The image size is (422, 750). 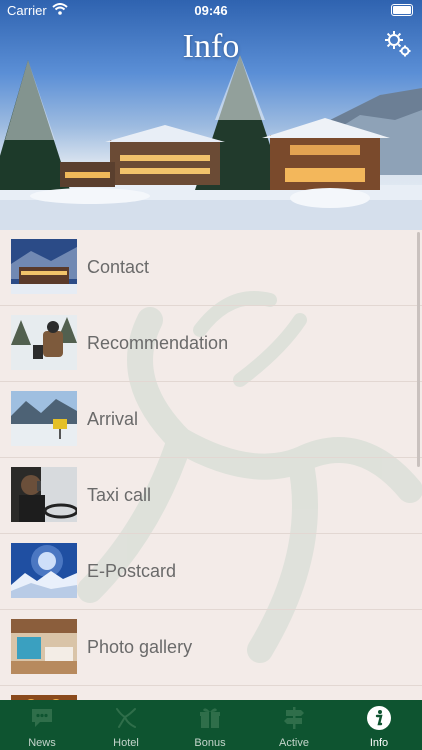 I want to click on list-item-label: Contact, so click(x=118, y=267).